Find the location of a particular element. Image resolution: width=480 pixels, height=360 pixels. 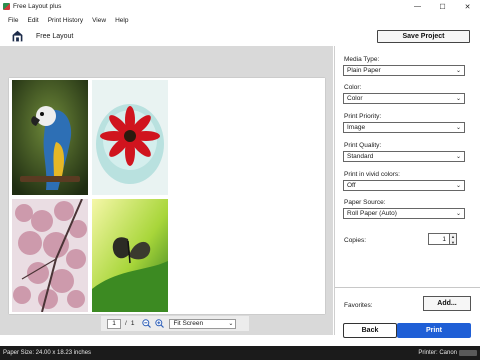

vivid-colors-value: Off is located at coordinates (351, 185).